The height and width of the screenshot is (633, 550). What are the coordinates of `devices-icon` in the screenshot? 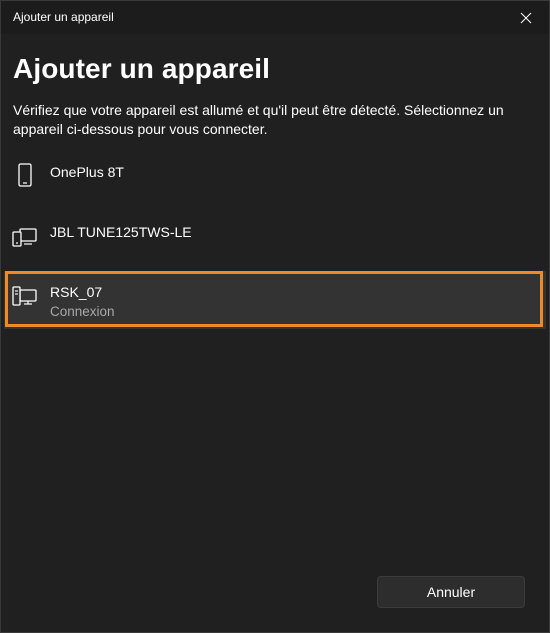 It's located at (24, 237).